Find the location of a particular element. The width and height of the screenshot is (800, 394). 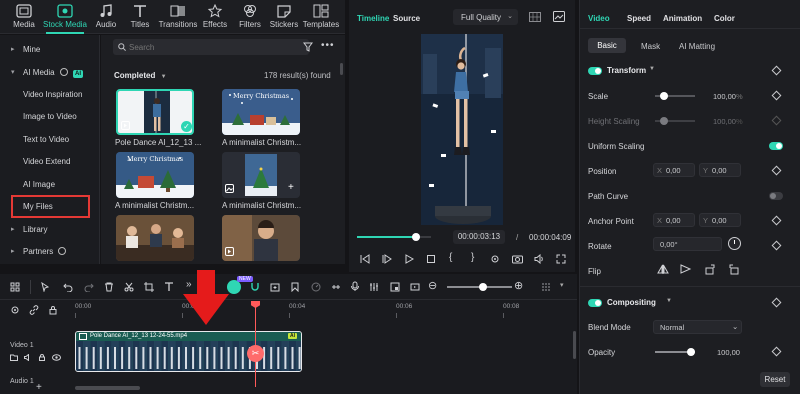

search-box is located at coordinates (211, 47).